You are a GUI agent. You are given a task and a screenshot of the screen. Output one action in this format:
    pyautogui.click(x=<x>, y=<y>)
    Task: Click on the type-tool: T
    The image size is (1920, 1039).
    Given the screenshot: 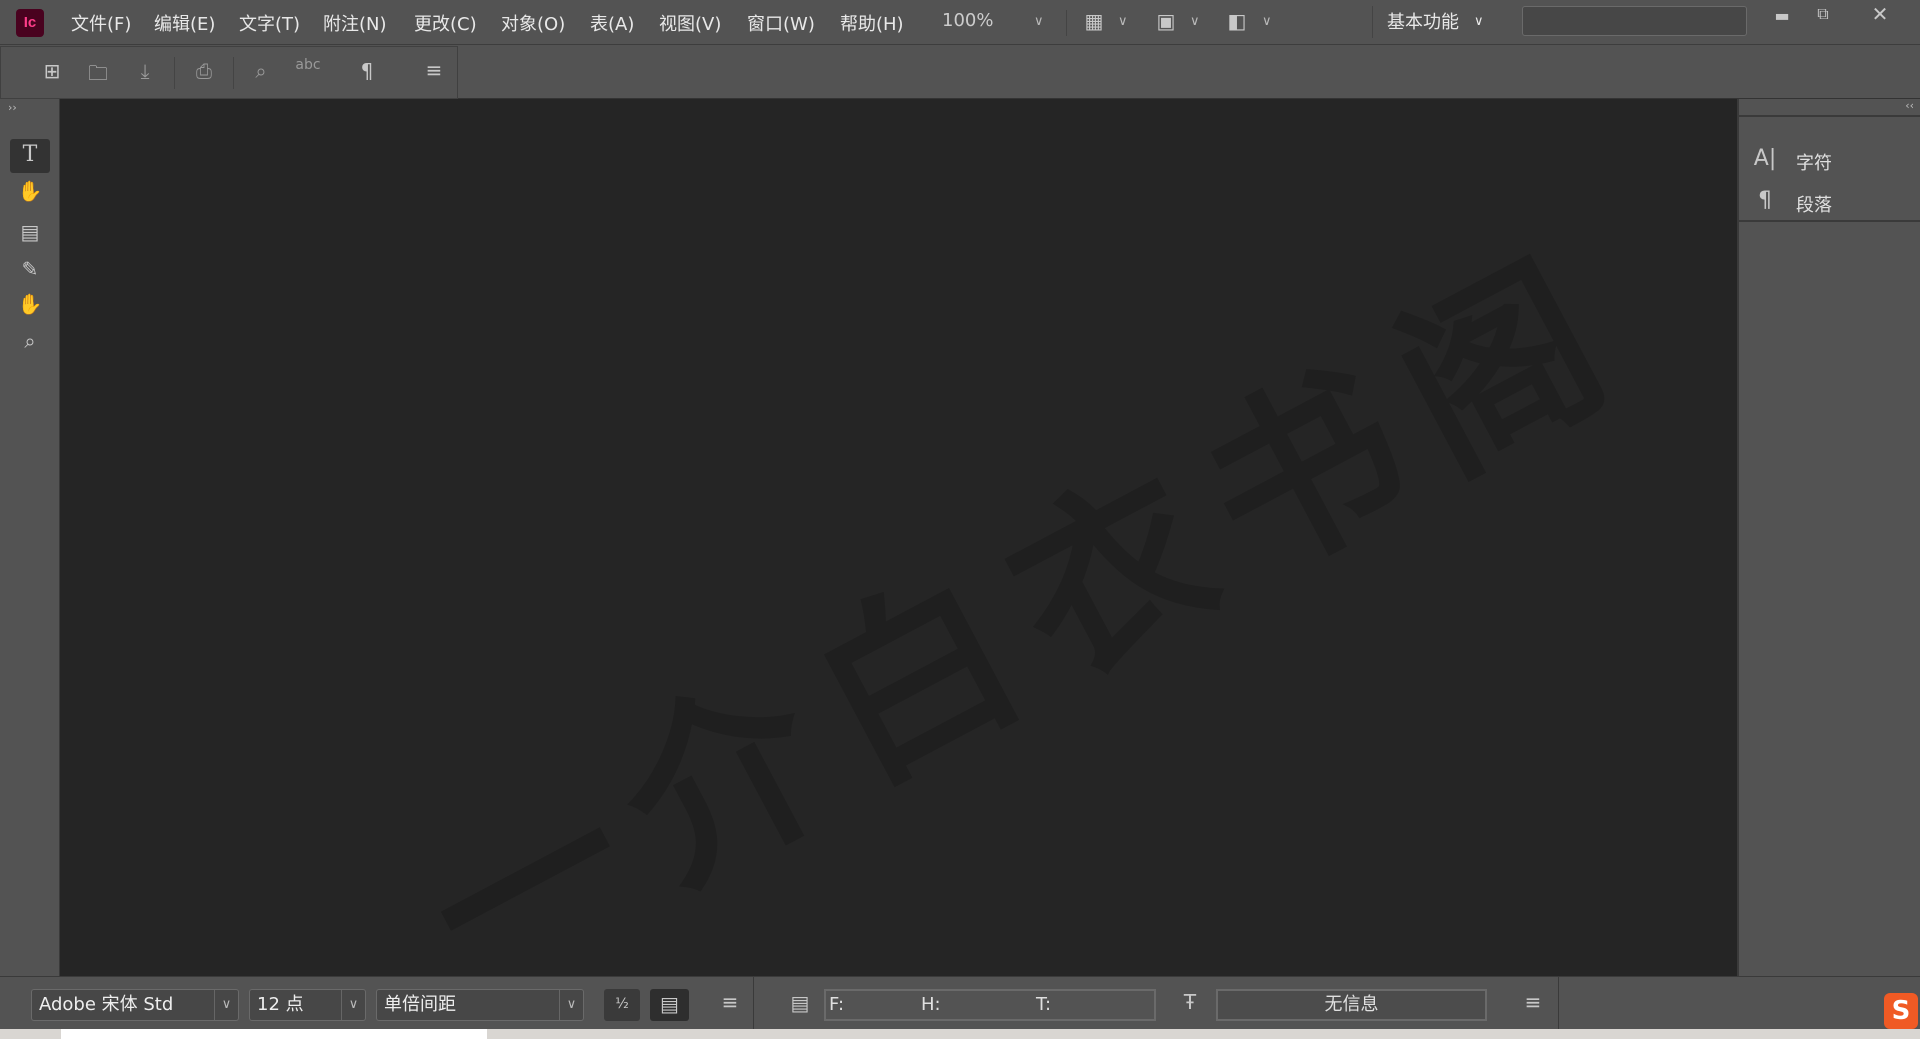 What is the action you would take?
    pyautogui.click(x=30, y=156)
    